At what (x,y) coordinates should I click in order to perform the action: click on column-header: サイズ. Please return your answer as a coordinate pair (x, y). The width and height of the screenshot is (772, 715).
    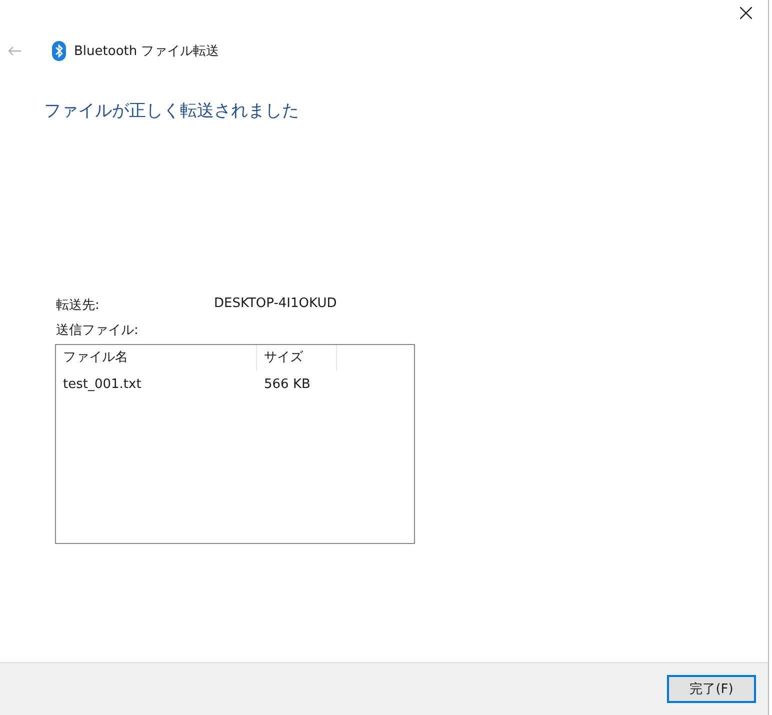
    Looking at the image, I should click on (297, 358).